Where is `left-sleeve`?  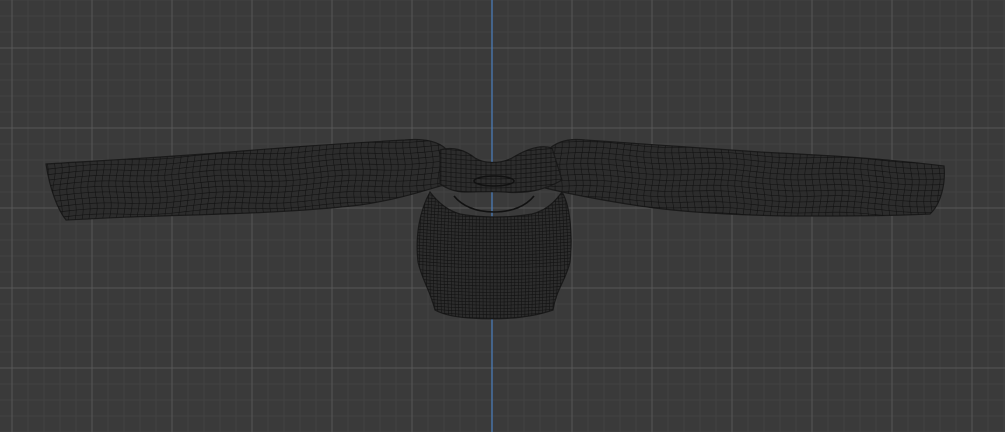
left-sleeve is located at coordinates (253, 170).